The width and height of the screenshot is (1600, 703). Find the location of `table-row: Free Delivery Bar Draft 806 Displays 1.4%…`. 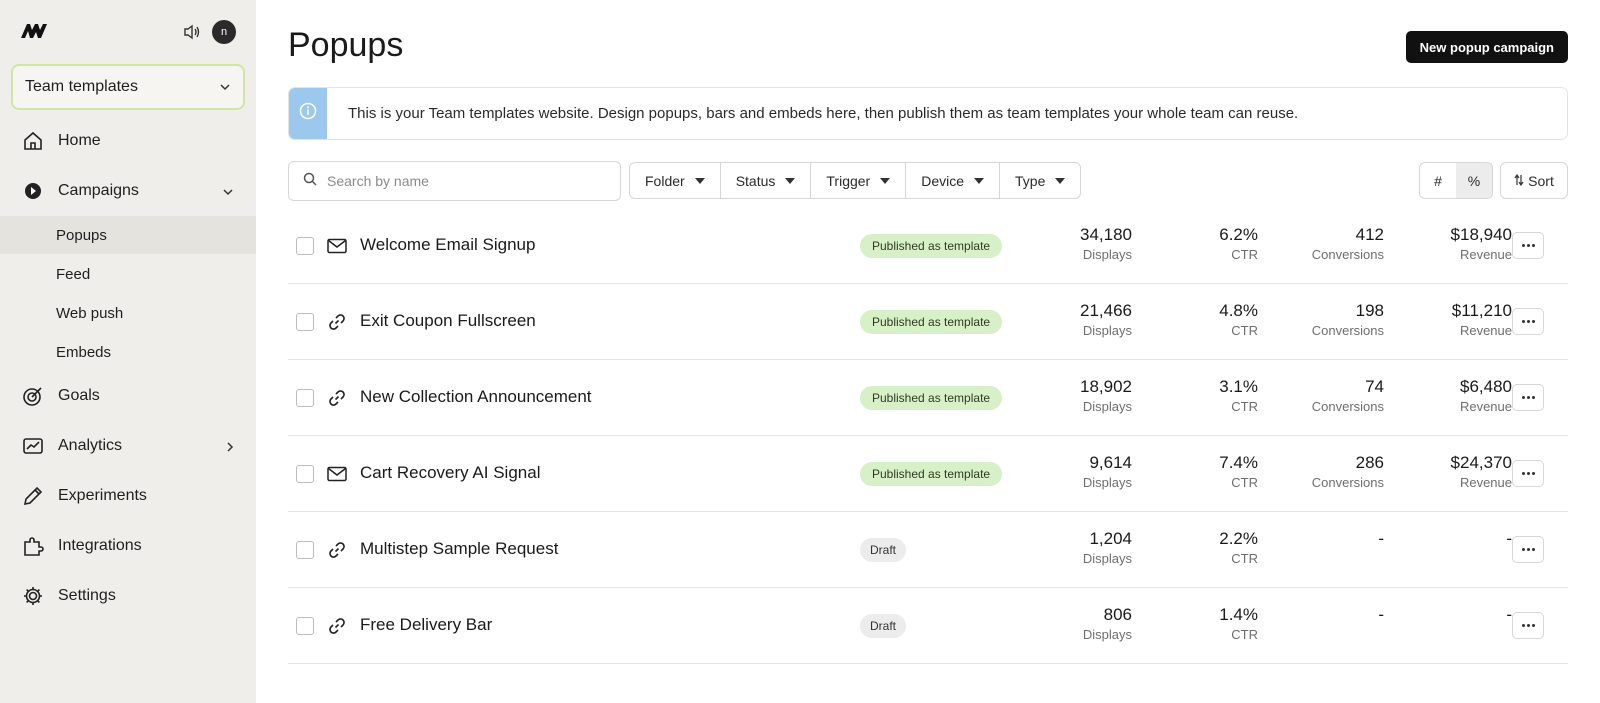

table-row: Free Delivery Bar Draft 806 Displays 1.4%… is located at coordinates (928, 626).